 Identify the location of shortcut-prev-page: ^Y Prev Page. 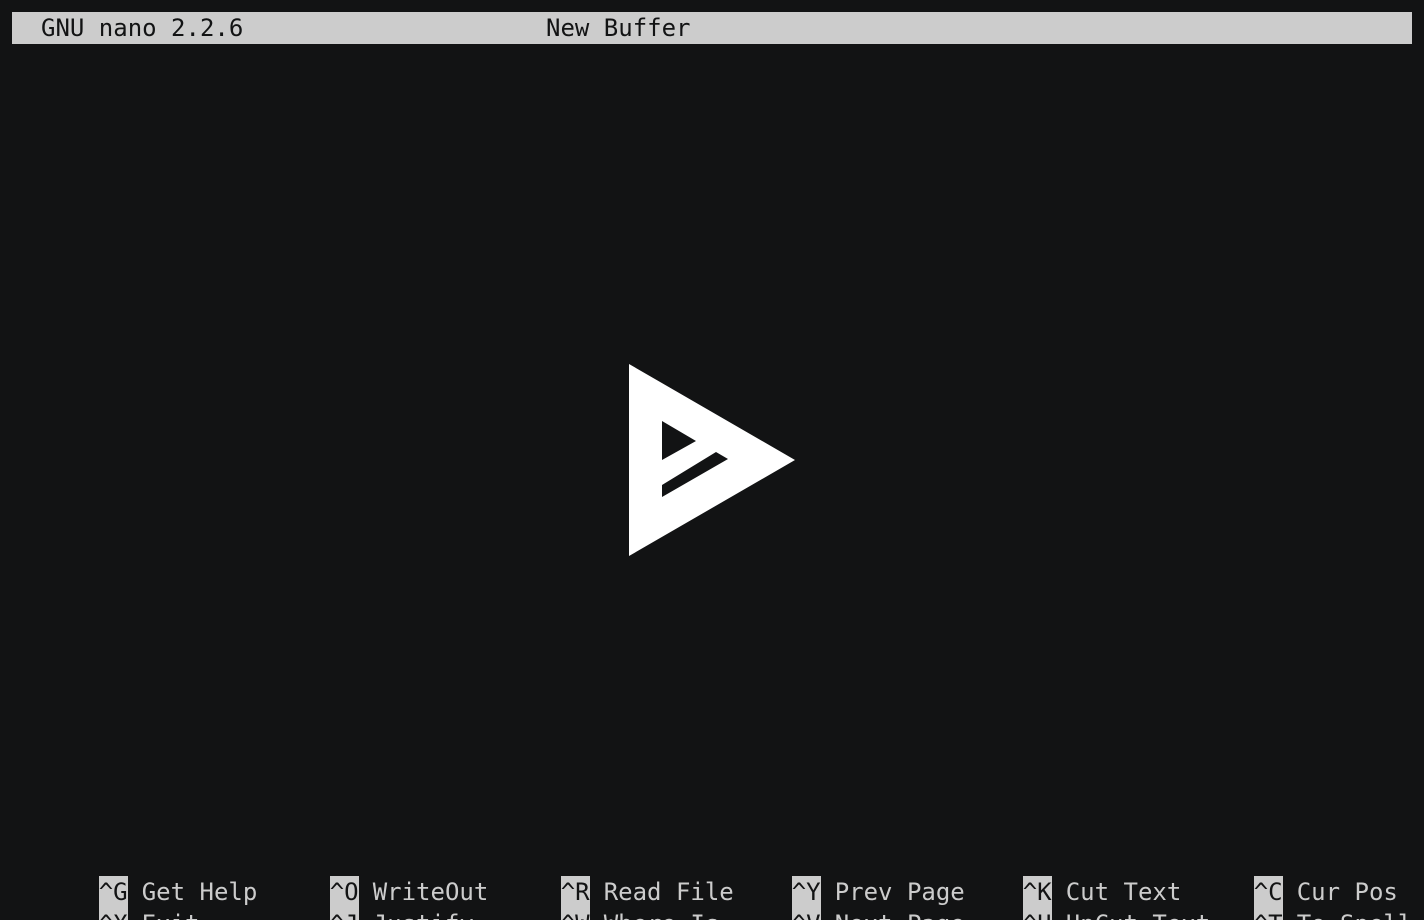
(835, 876).